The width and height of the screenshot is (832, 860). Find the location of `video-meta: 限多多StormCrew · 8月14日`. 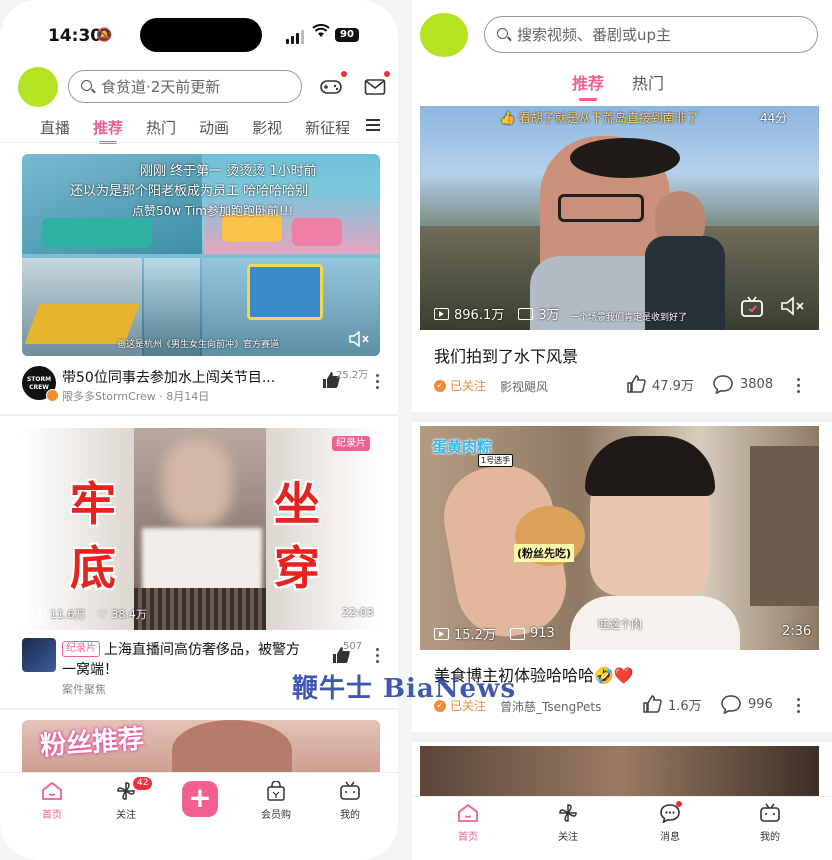

video-meta: 限多多StormCrew · 8月14日 is located at coordinates (136, 396).